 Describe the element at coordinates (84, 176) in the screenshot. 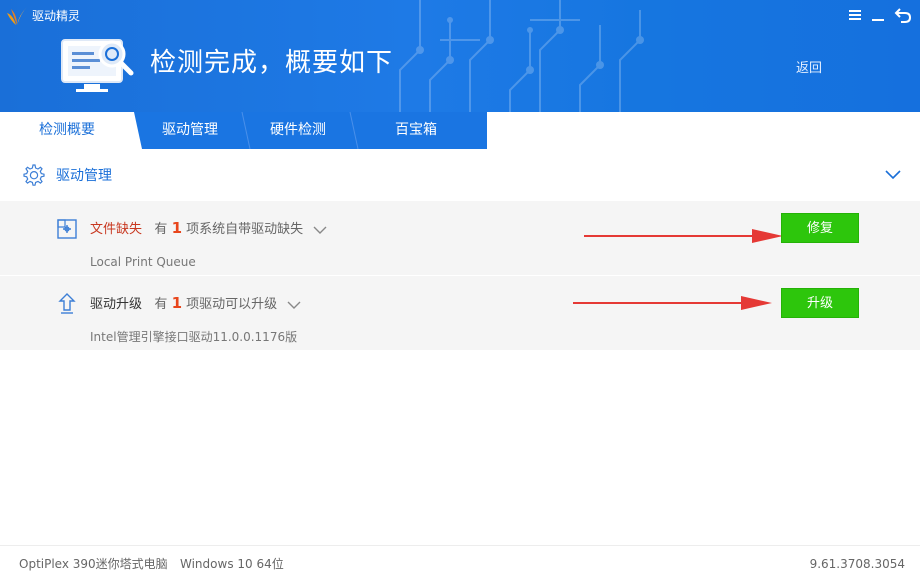

I see `section-title: 驱动管理` at that location.